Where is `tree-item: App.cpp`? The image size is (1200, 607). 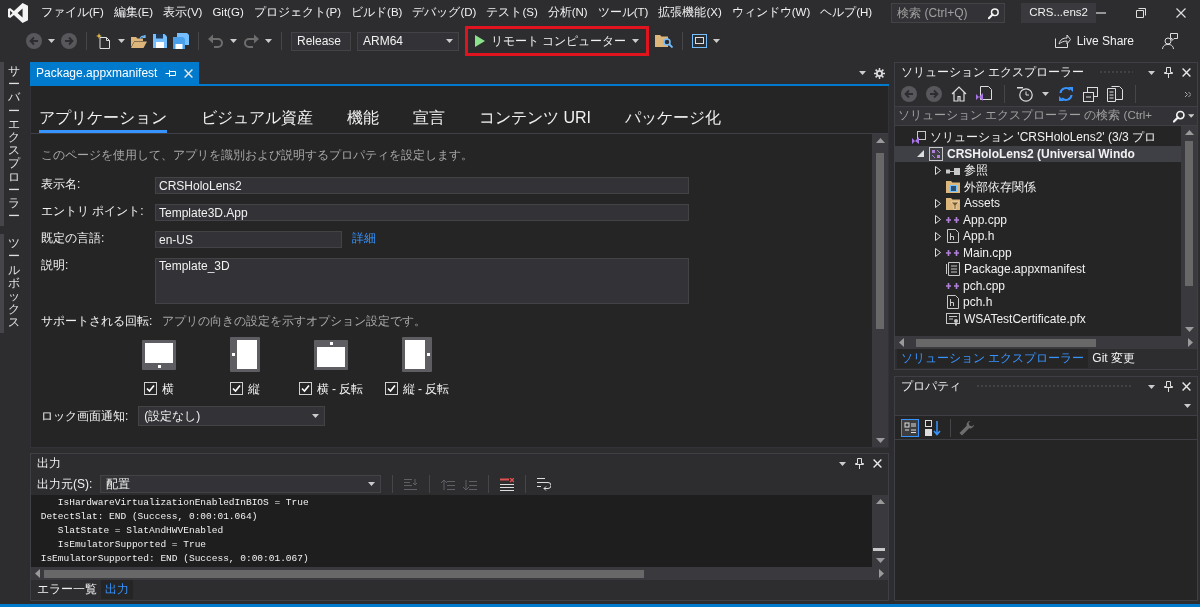
tree-item: App.cpp is located at coordinates (1038, 219).